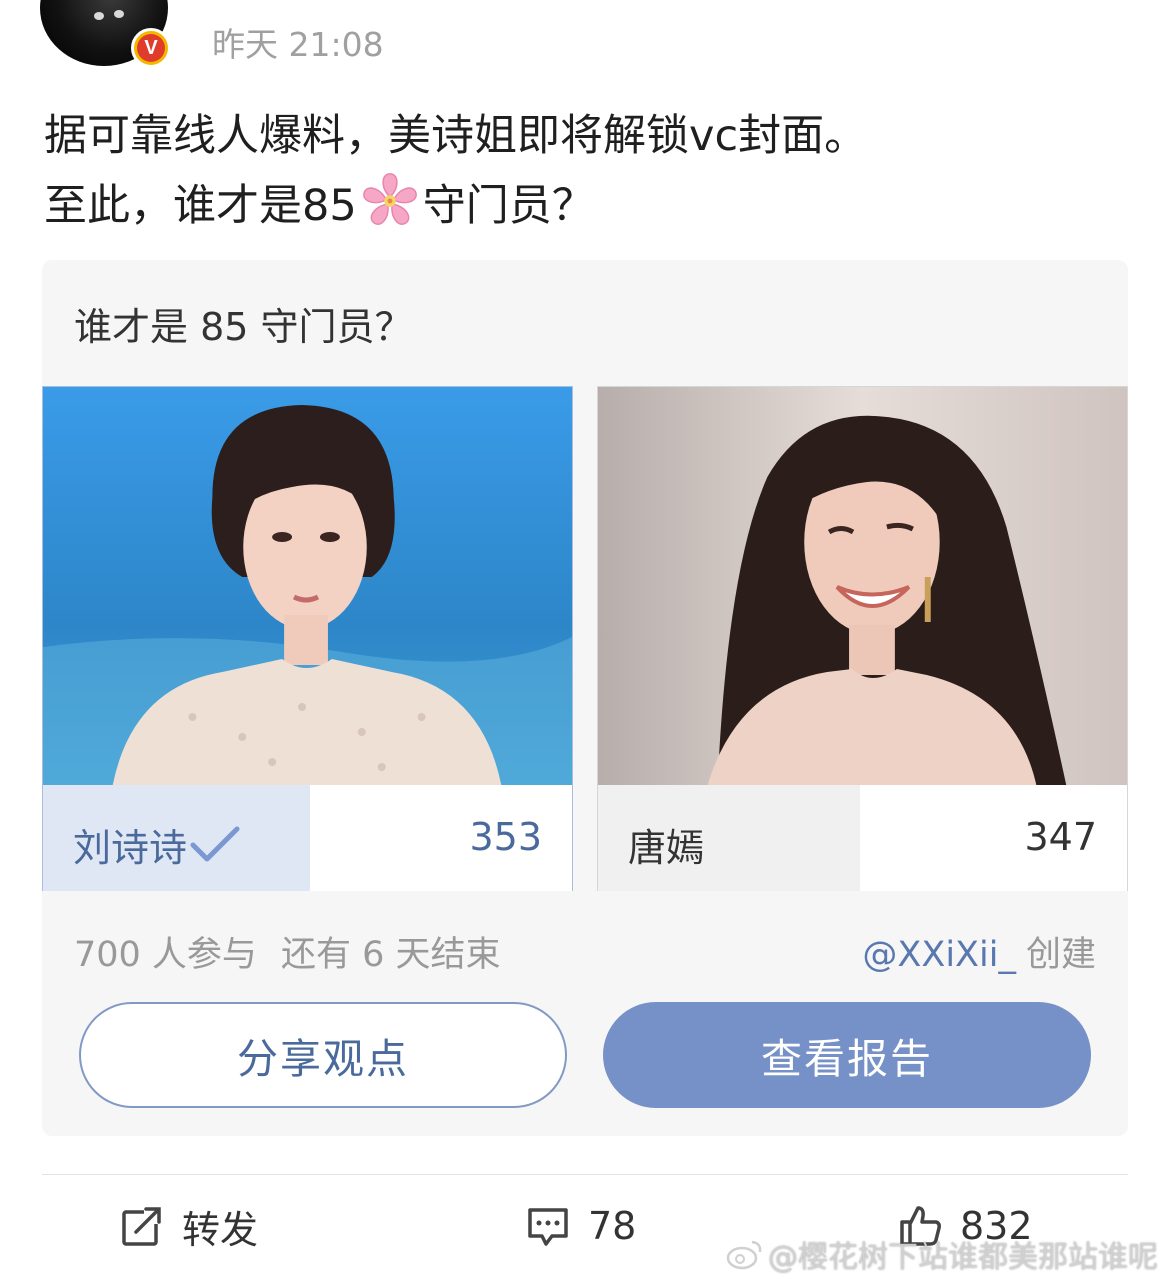 Image resolution: width=1170 pixels, height=1279 pixels. I want to click on cherry-blossom-icon, so click(389, 199).